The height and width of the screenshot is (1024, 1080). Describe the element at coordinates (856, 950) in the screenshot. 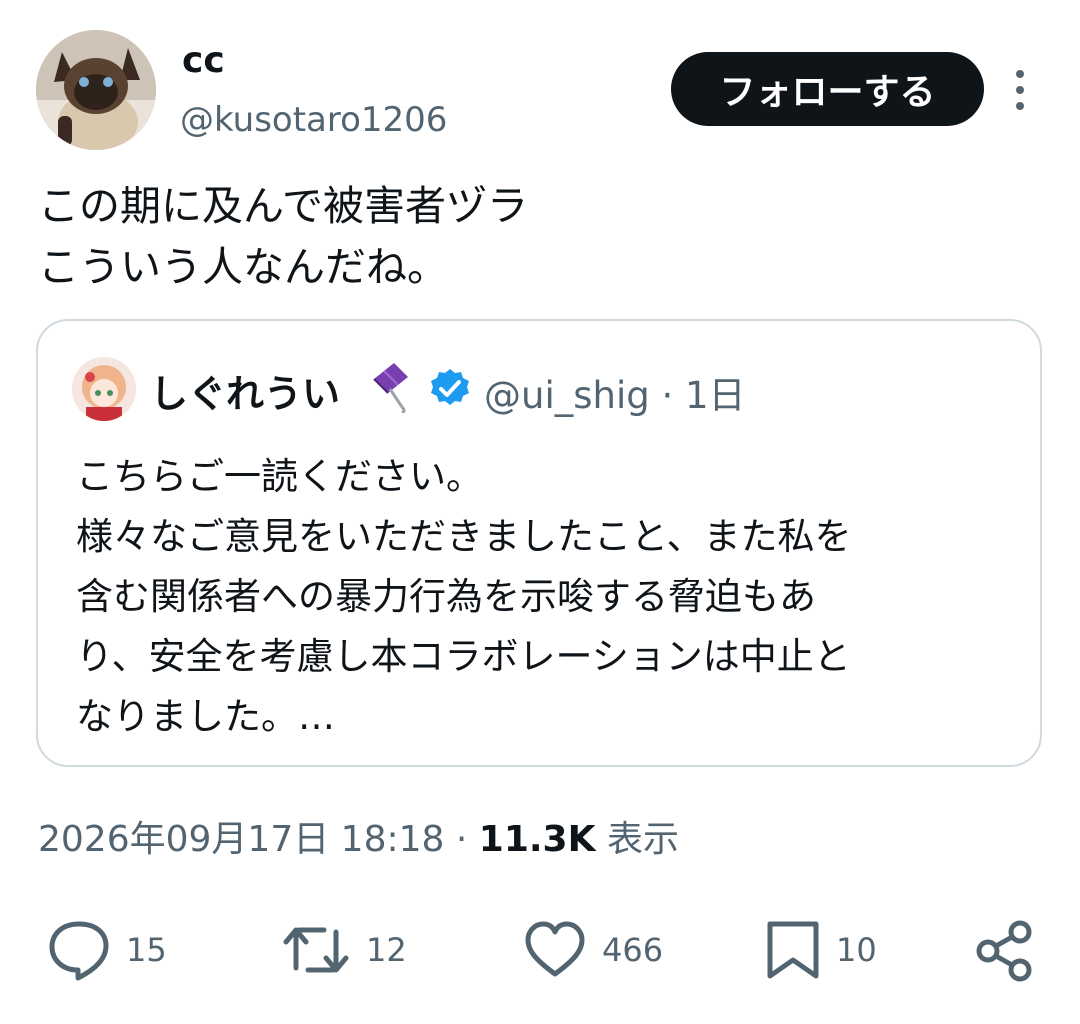

I see `bookmark-count: 10` at that location.